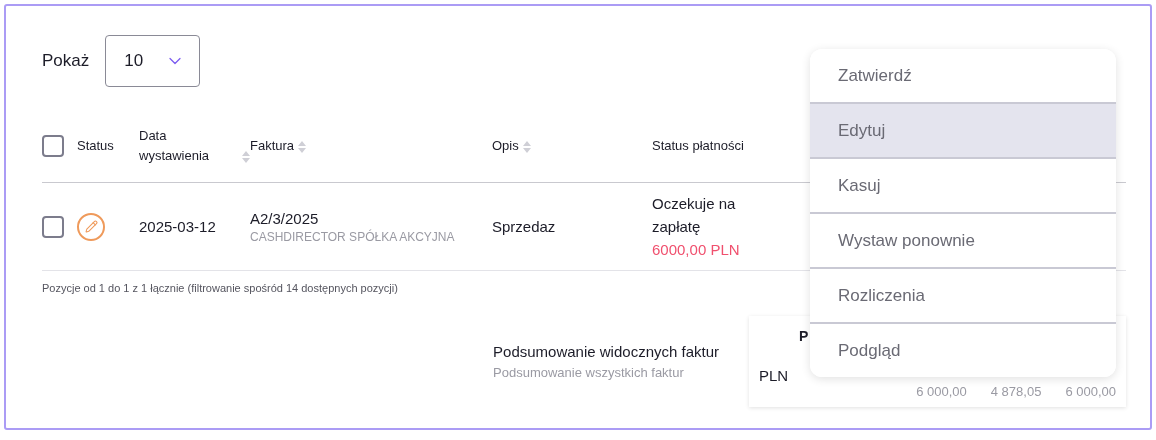 Image resolution: width=1156 pixels, height=440 pixels. I want to click on menu-item: Kasuj, so click(963, 184).